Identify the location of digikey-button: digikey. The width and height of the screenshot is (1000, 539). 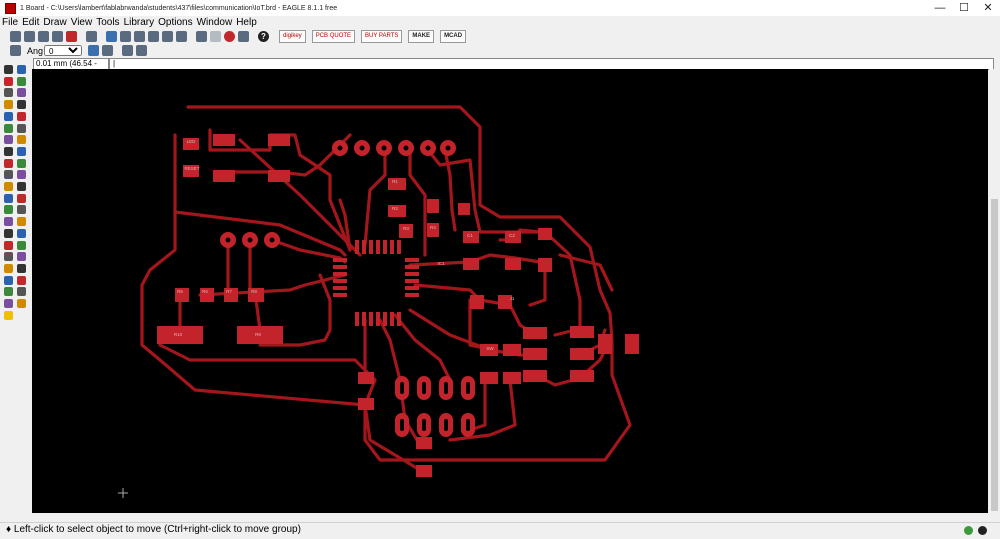
(292, 36).